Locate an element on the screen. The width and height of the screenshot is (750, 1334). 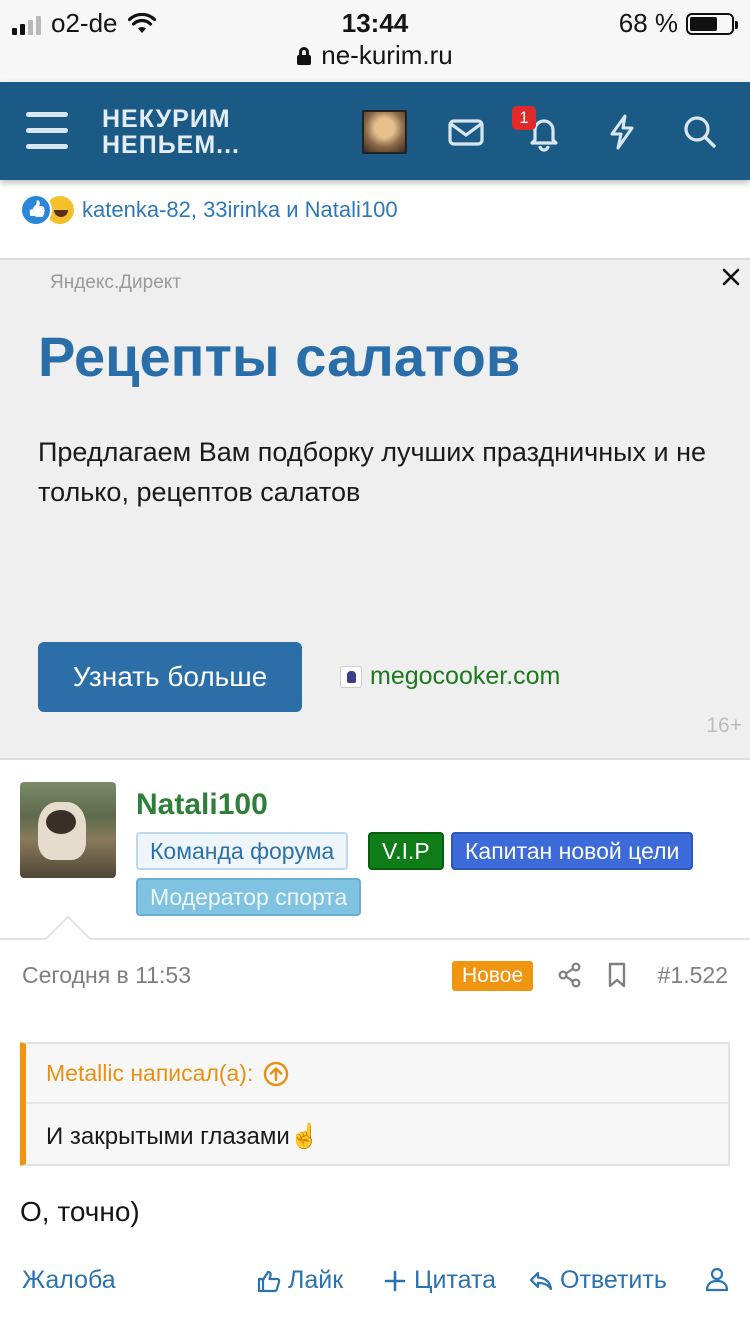
badge-captain: Капитан новой цели is located at coordinates (572, 851).